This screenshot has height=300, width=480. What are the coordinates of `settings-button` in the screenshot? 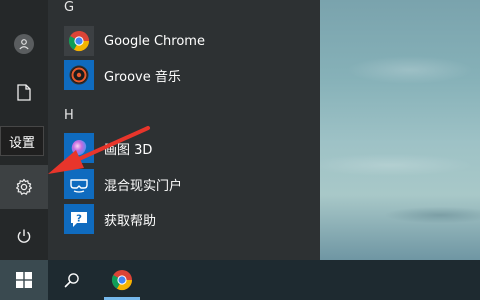 It's located at (24, 187).